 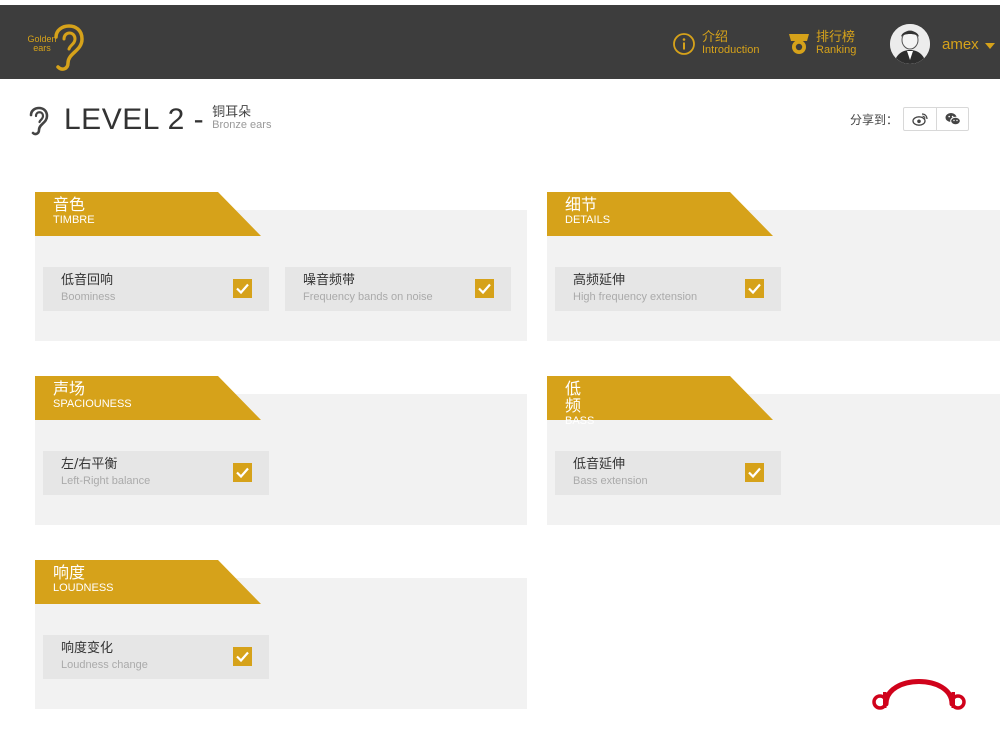 I want to click on category-title-en: DETAILS, so click(x=588, y=220).